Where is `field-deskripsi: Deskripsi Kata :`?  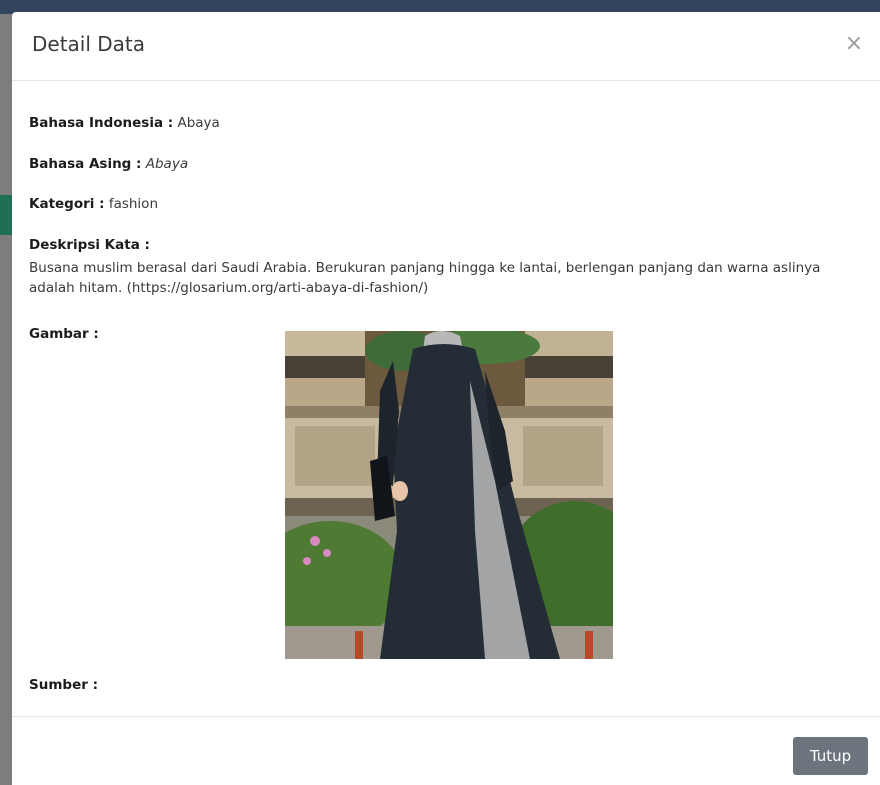 field-deskripsi: Deskripsi Kata : is located at coordinates (89, 245).